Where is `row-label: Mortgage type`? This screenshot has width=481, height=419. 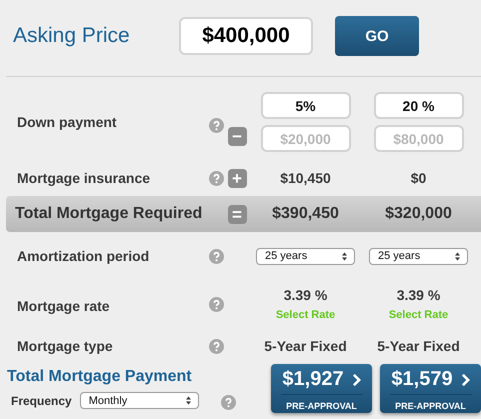
row-label: Mortgage type is located at coordinates (65, 346).